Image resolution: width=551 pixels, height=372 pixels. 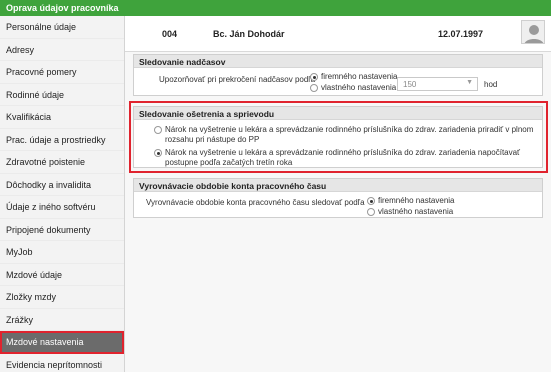 I want to click on overtime-section-title: Sledovanie nadčasov, so click(x=338, y=61).